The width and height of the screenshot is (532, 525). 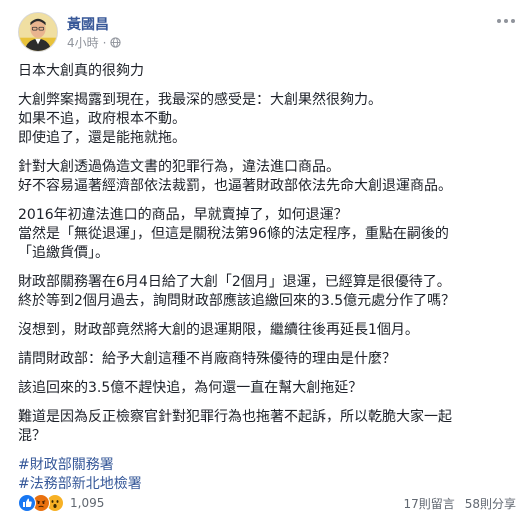 I want to click on post-meta: 4小時 ·, so click(x=94, y=42).